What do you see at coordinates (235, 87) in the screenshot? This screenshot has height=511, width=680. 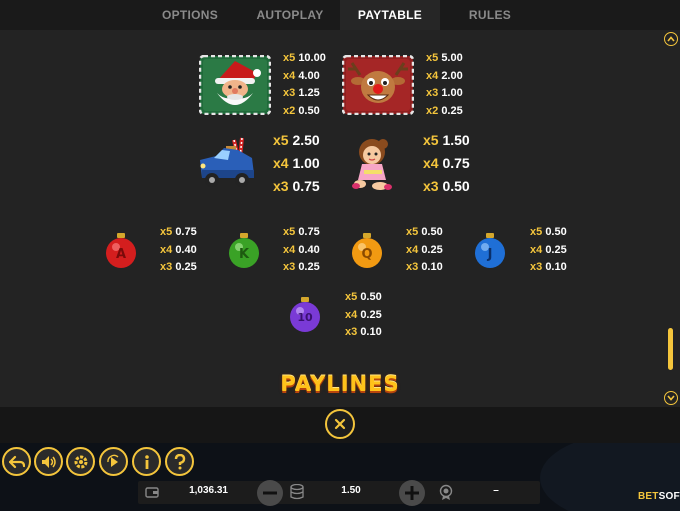 I see `santa-symbol-icon` at bounding box center [235, 87].